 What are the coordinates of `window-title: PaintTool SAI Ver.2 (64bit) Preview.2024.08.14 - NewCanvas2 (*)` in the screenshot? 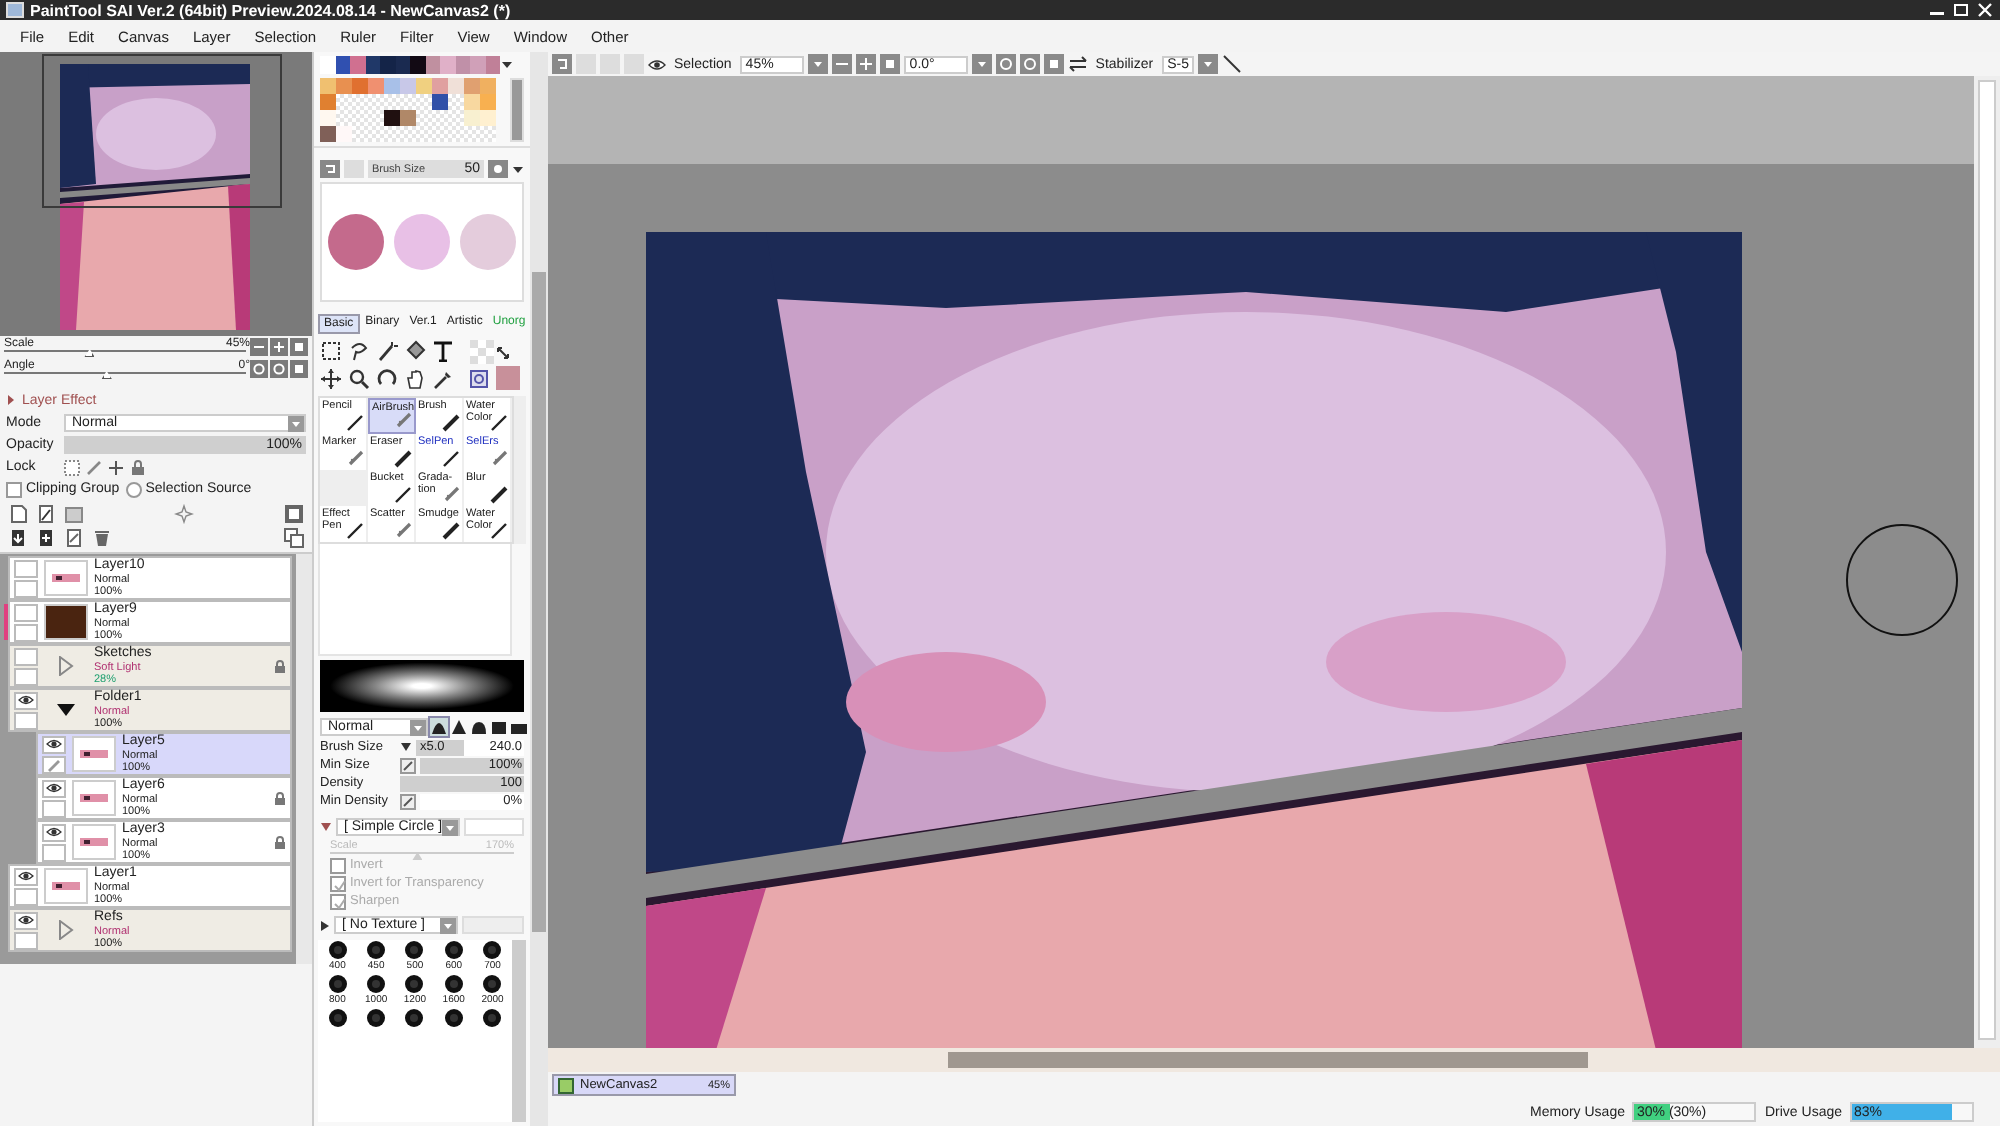 It's located at (270, 10).